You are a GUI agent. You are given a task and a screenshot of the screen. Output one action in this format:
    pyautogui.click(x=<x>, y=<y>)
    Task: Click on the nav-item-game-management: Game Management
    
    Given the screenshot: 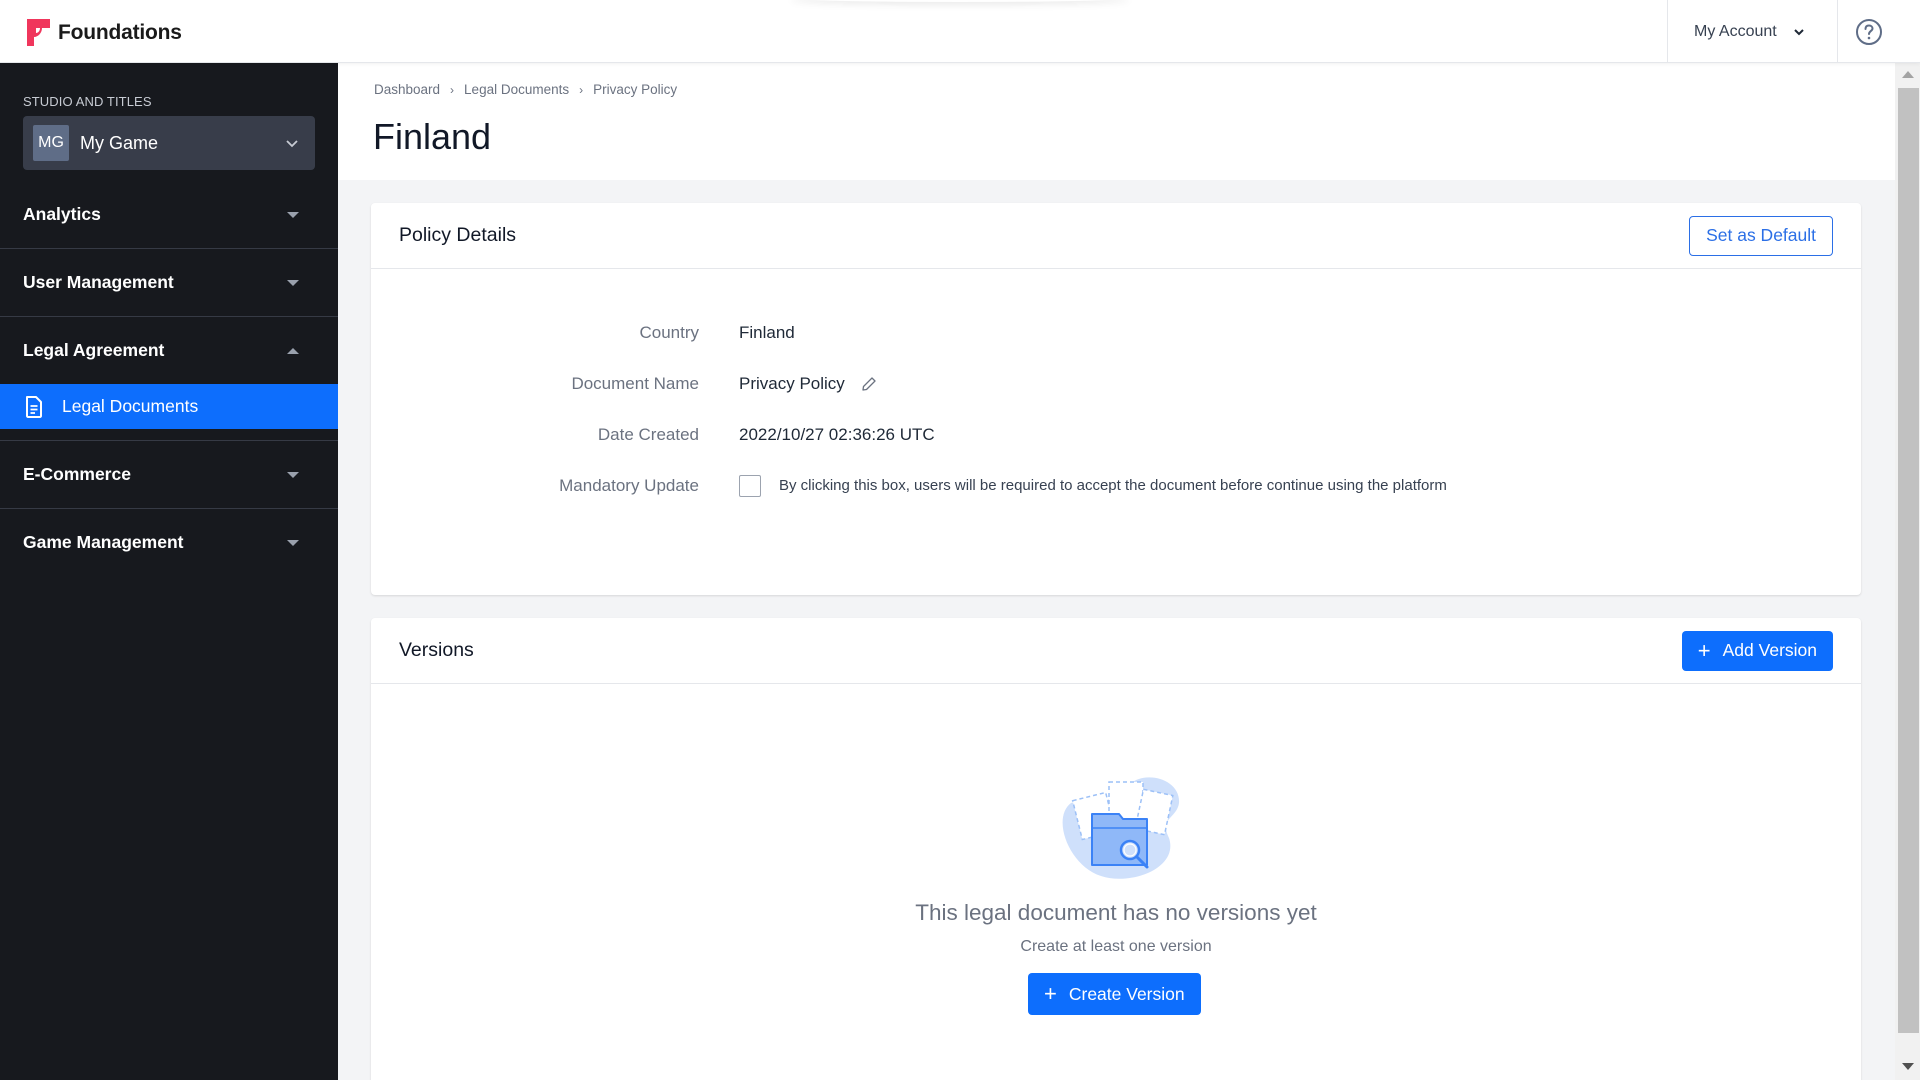 What is the action you would take?
    pyautogui.click(x=169, y=542)
    